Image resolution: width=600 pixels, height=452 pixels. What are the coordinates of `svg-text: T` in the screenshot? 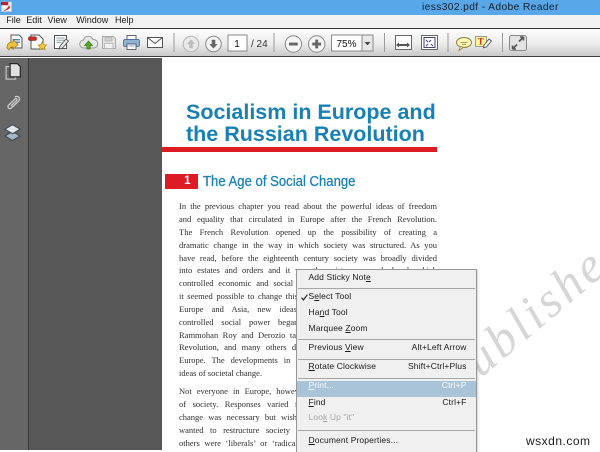 It's located at (481, 42).